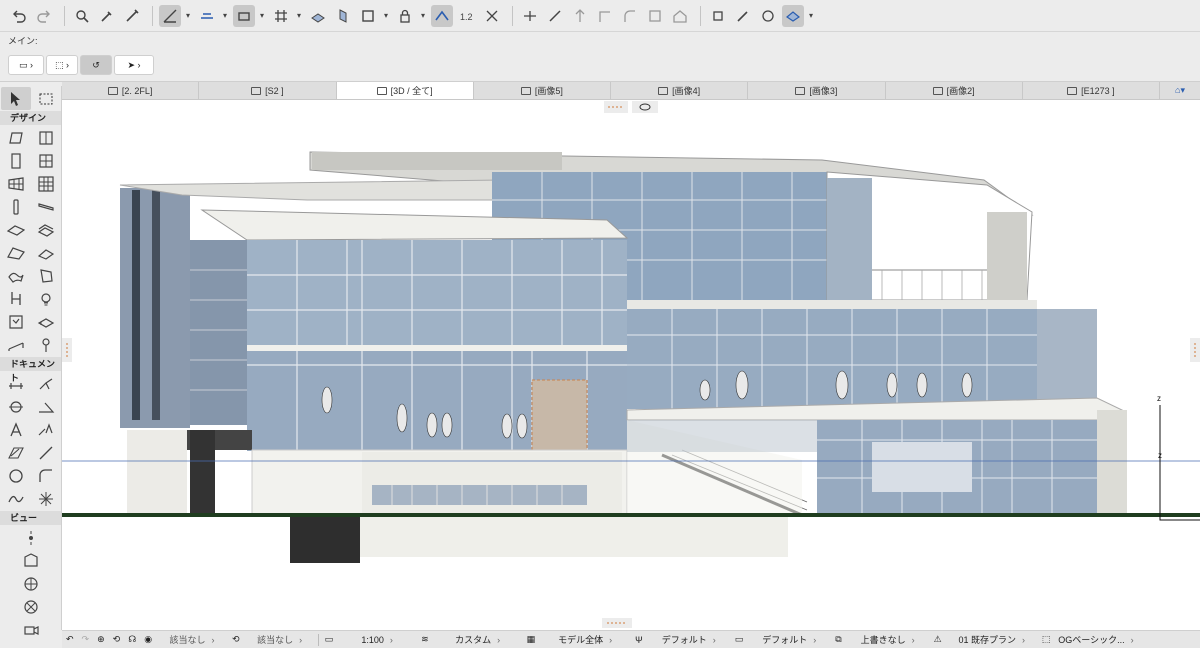 Image resolution: width=1200 pixels, height=648 pixels. What do you see at coordinates (244, 15) in the screenshot?
I see `snap-points-icon` at bounding box center [244, 15].